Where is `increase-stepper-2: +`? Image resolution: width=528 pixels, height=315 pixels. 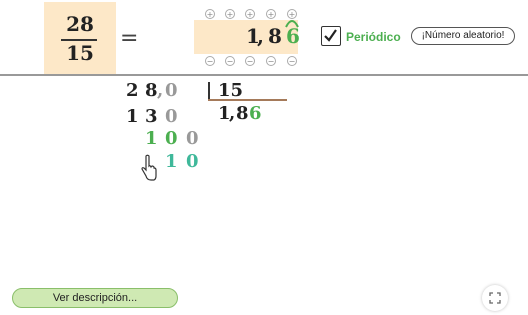
increase-stepper-2: + is located at coordinates (230, 14).